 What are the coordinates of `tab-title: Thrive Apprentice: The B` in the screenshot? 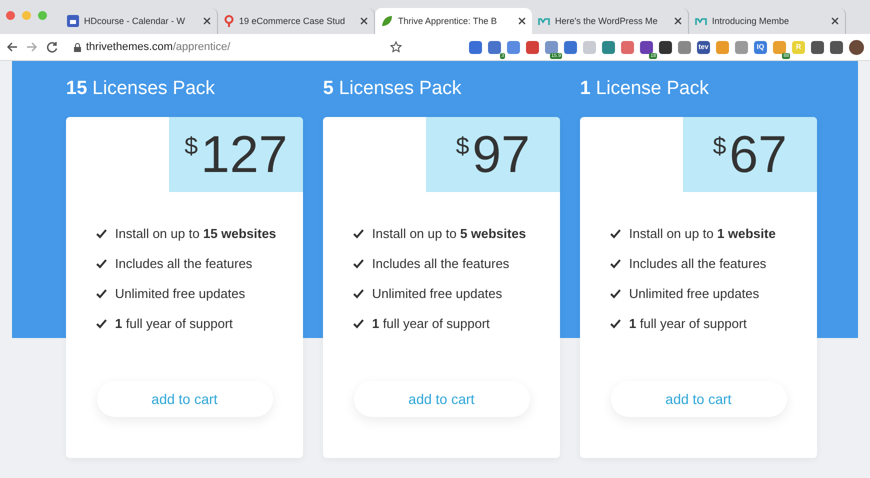 It's located at (447, 21).